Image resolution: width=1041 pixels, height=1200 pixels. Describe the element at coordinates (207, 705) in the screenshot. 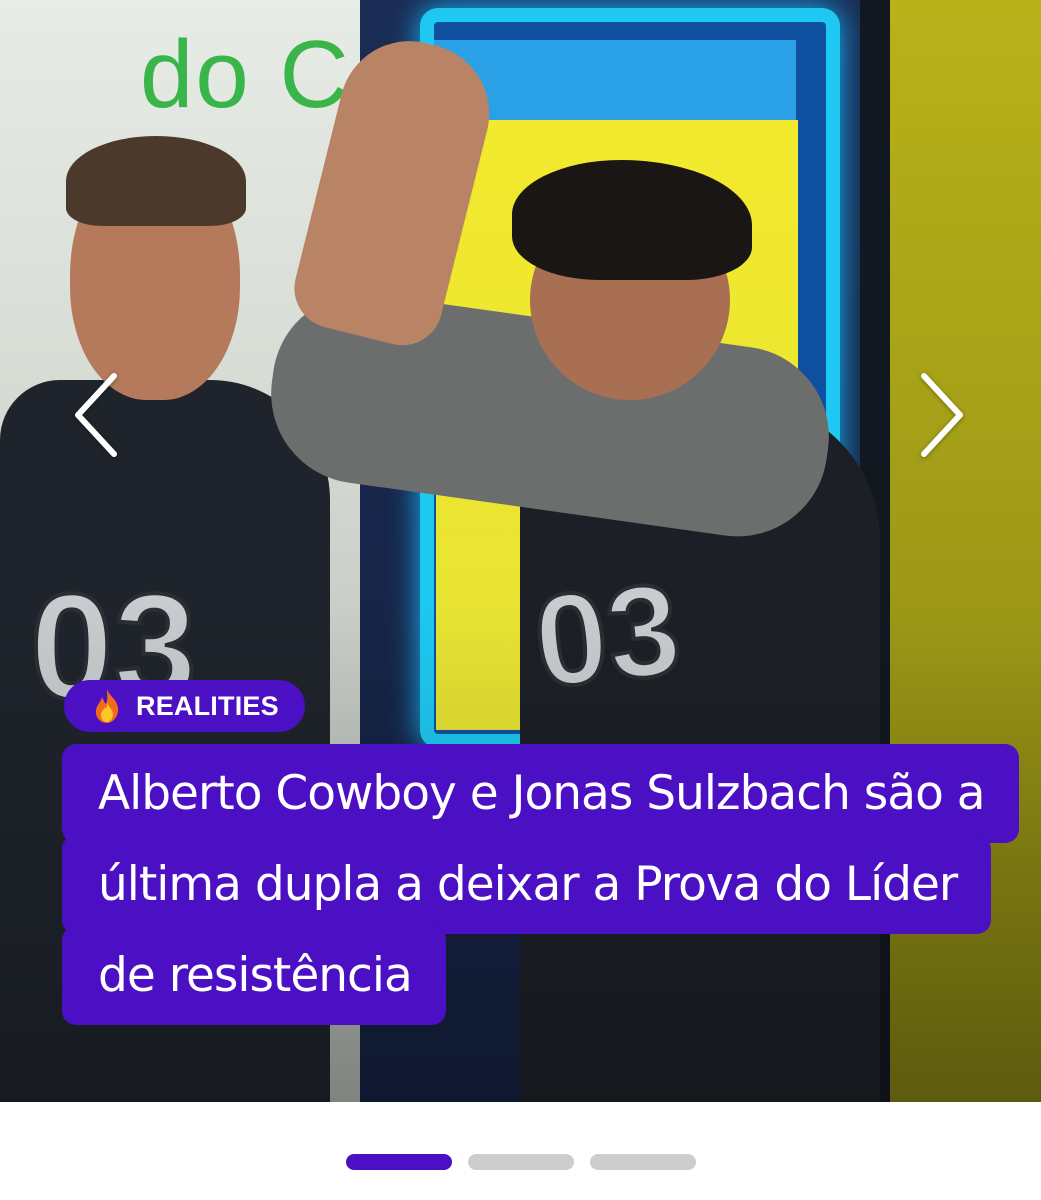

I see `category-label: REALITIES` at that location.